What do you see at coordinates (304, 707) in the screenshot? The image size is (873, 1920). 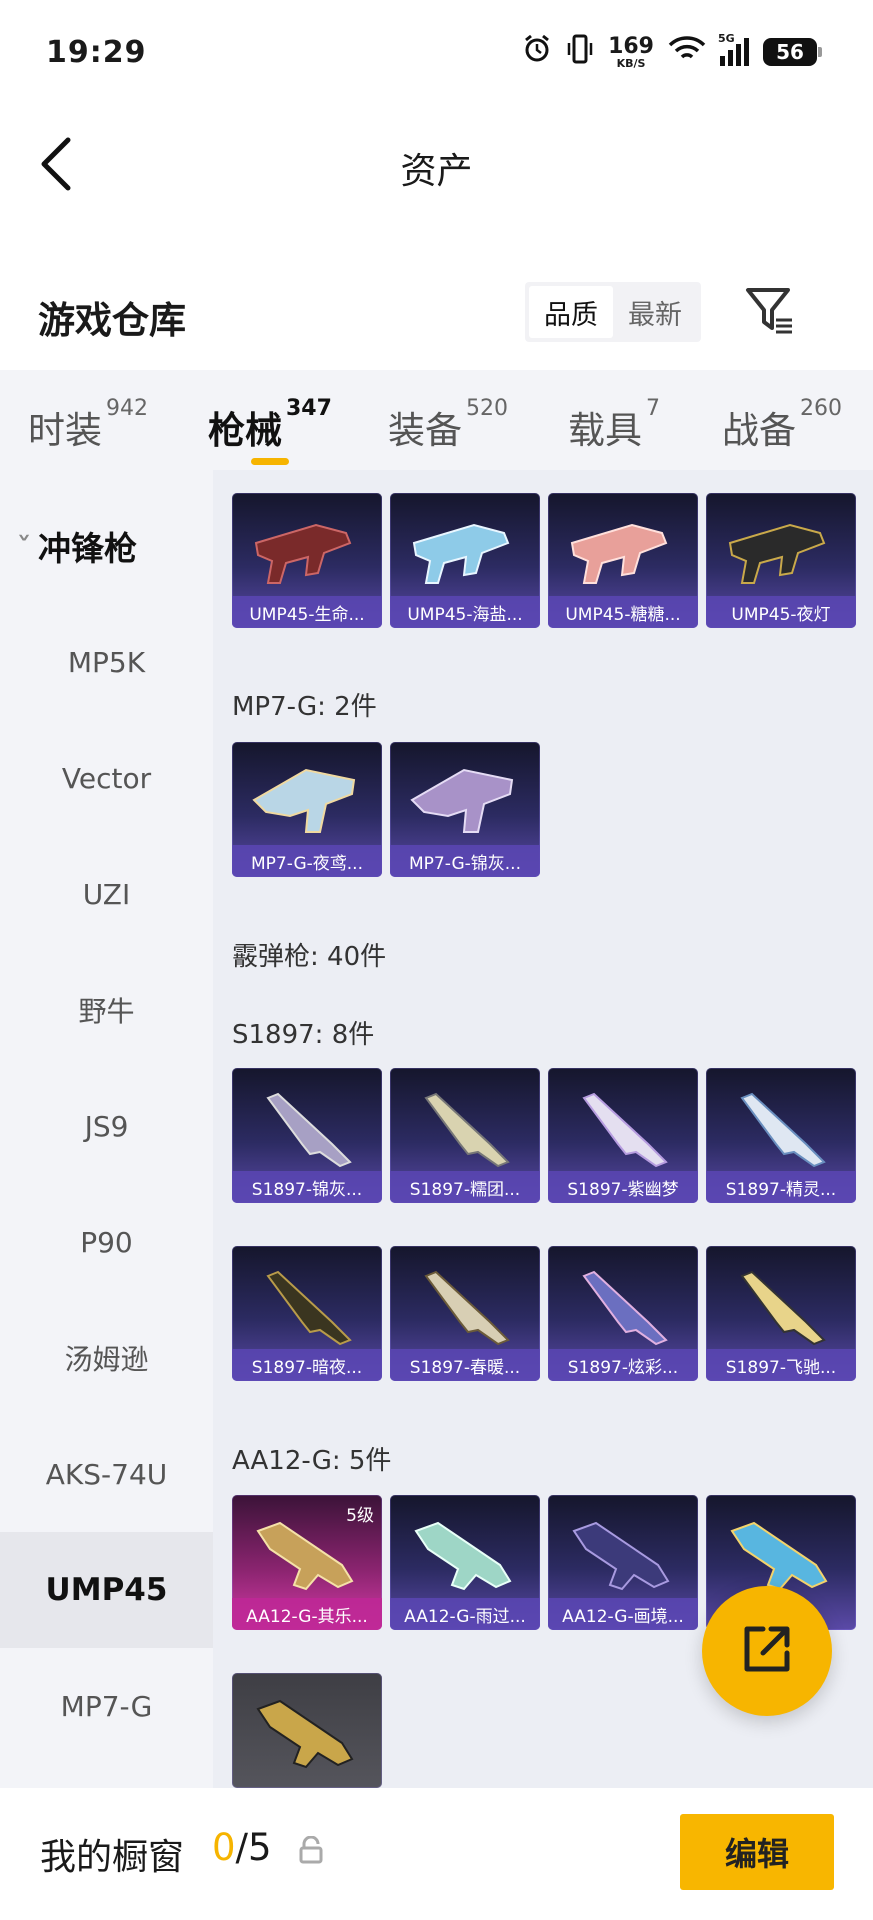 I see `section-header-mp7g: MP7-G: 2件` at bounding box center [304, 707].